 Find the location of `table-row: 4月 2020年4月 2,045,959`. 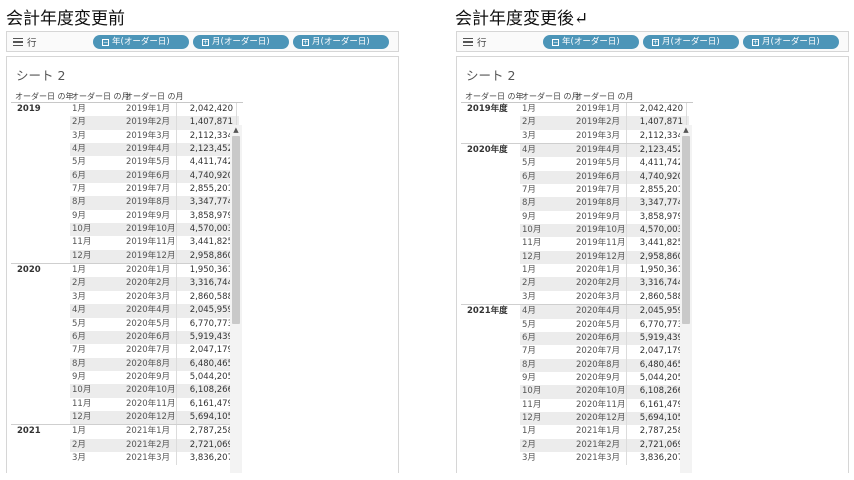

table-row: 4月 2020年4月 2,045,959 is located at coordinates (123, 311).